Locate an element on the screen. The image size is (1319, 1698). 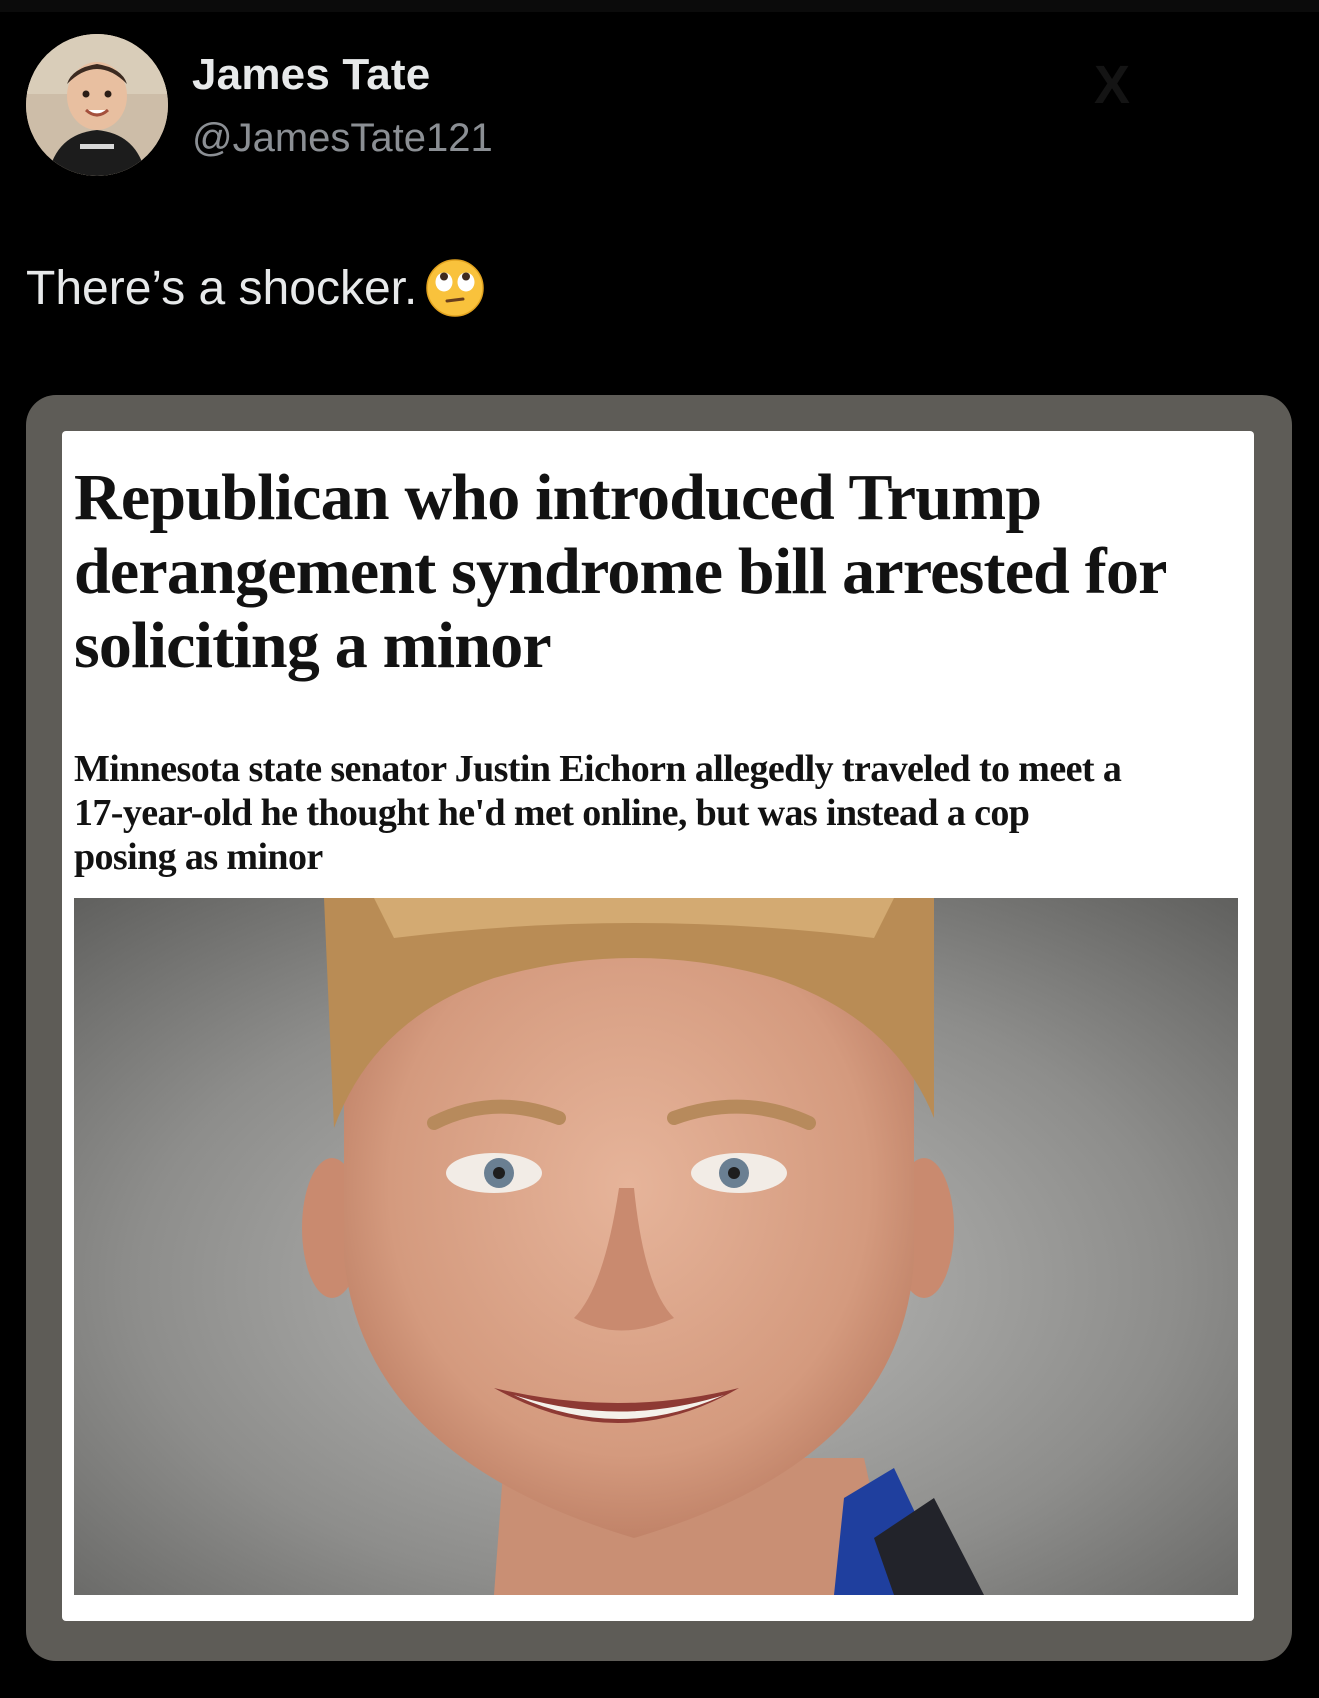
tweet-text-content: There’s a shocker. is located at coordinates (222, 288).